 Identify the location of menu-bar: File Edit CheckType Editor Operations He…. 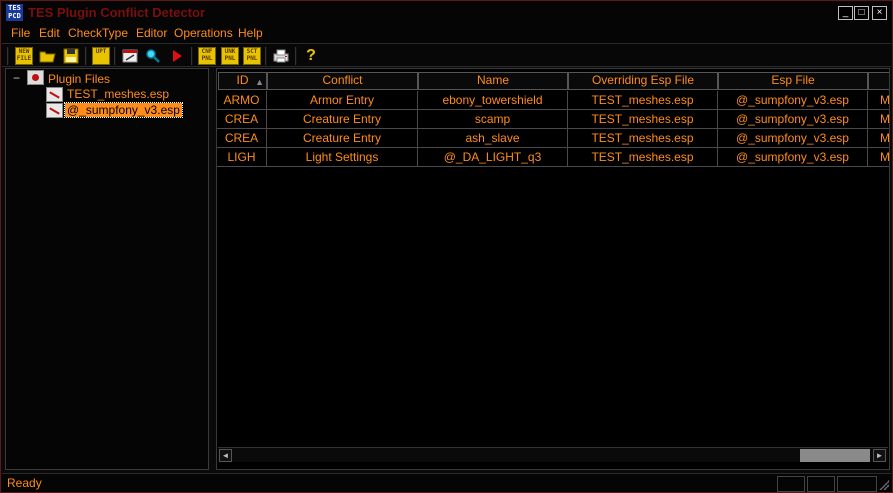
(446, 33).